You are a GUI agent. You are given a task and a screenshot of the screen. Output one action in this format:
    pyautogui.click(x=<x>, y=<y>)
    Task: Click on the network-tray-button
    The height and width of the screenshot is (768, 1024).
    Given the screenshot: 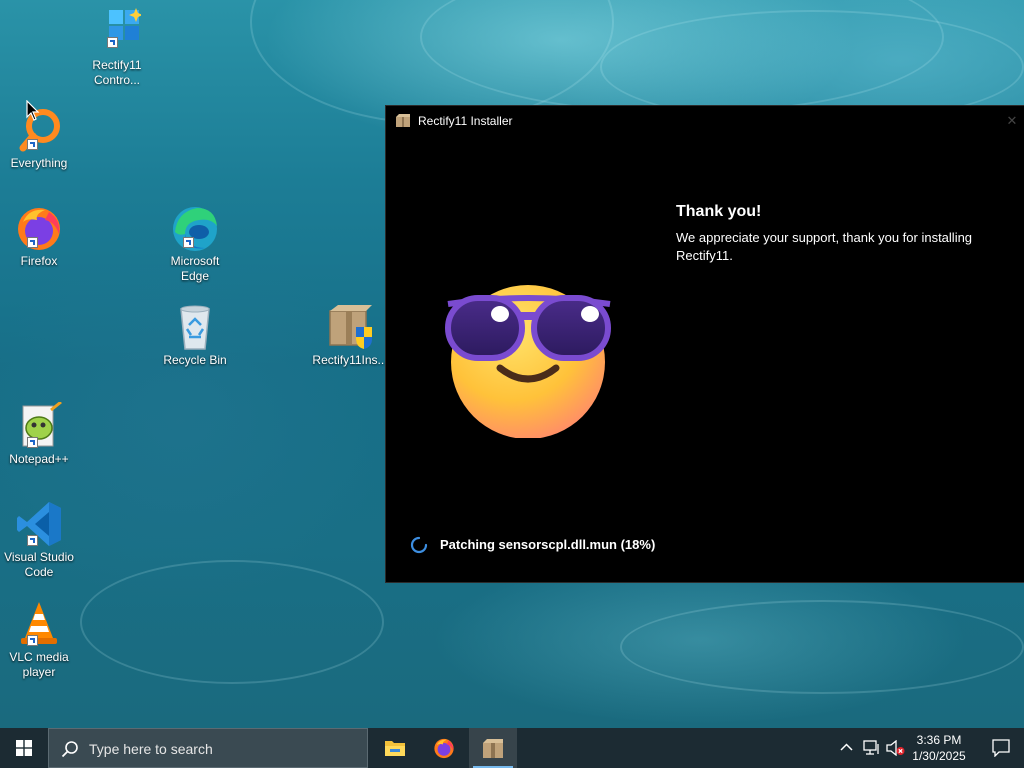 What is the action you would take?
    pyautogui.click(x=871, y=748)
    